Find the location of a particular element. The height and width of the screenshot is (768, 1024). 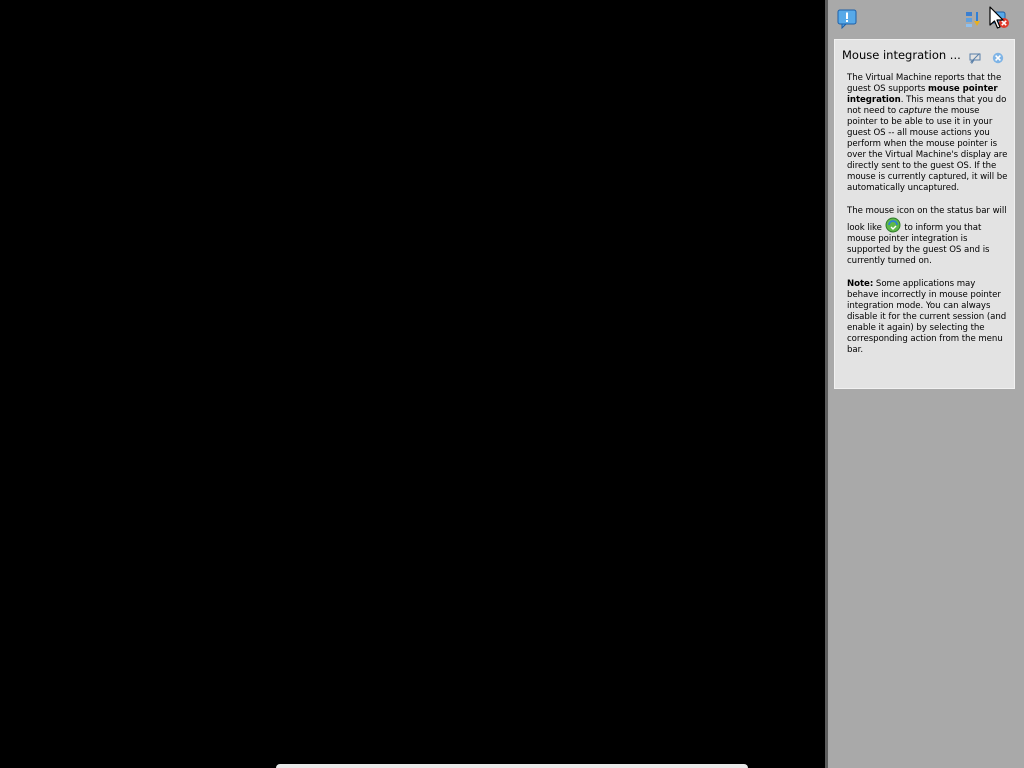

italic-text: capture is located at coordinates (915, 111).